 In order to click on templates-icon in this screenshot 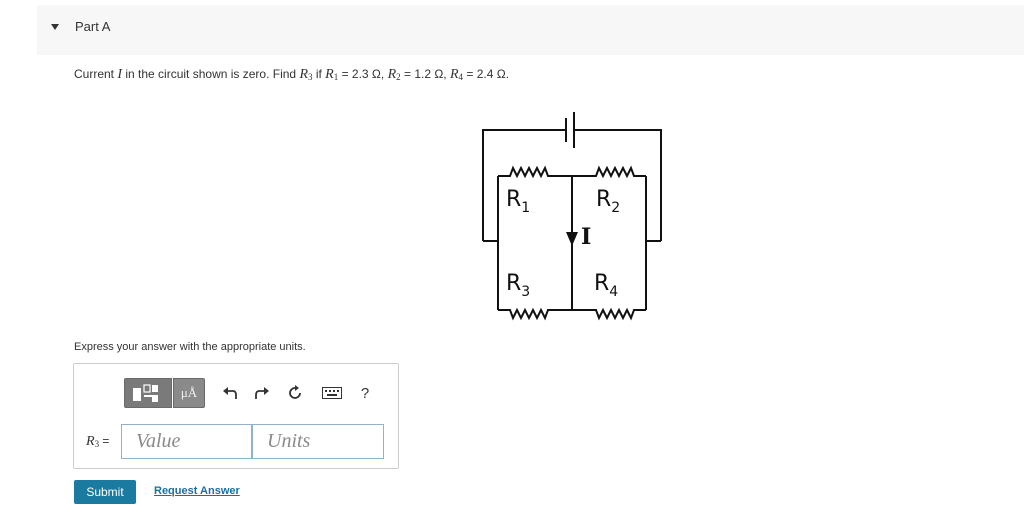, I will do `click(145, 393)`.